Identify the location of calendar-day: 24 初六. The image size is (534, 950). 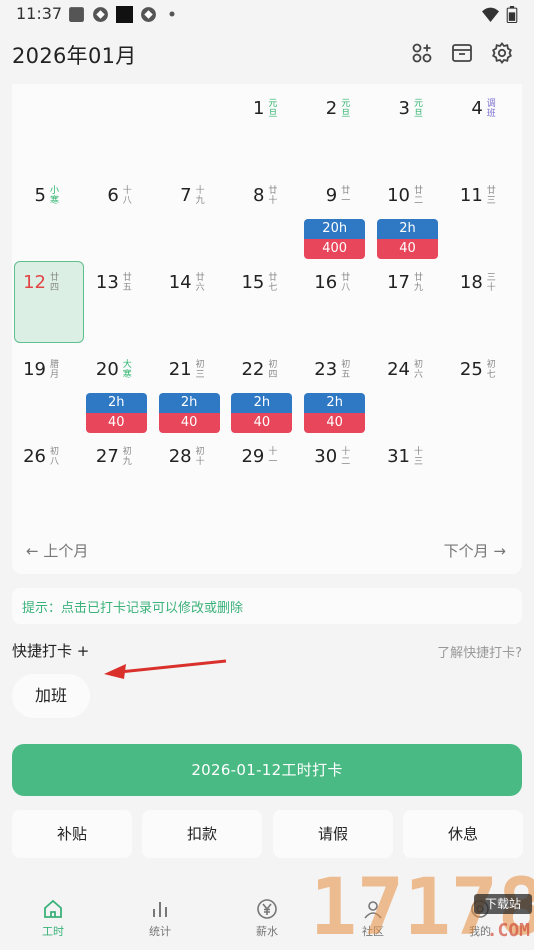
(412, 388).